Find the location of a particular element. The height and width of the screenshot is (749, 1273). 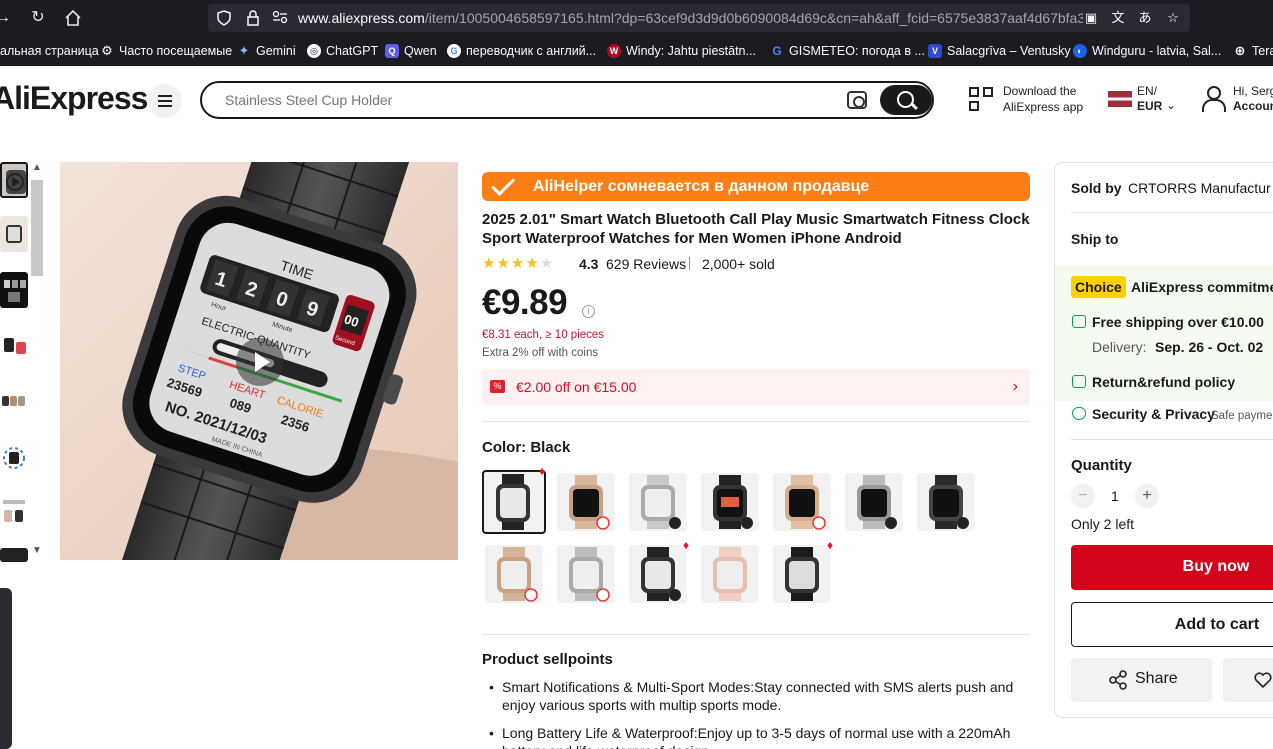

bookmark-label: Salacgrīva – Ventusky is located at coordinates (1009, 51).